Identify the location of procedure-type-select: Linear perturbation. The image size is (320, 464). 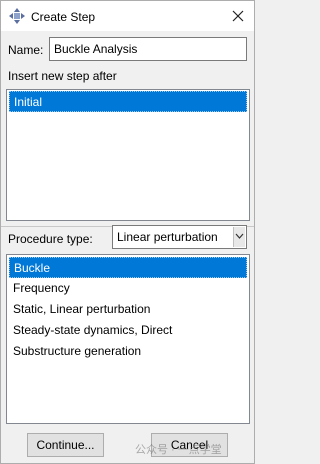
(179, 237).